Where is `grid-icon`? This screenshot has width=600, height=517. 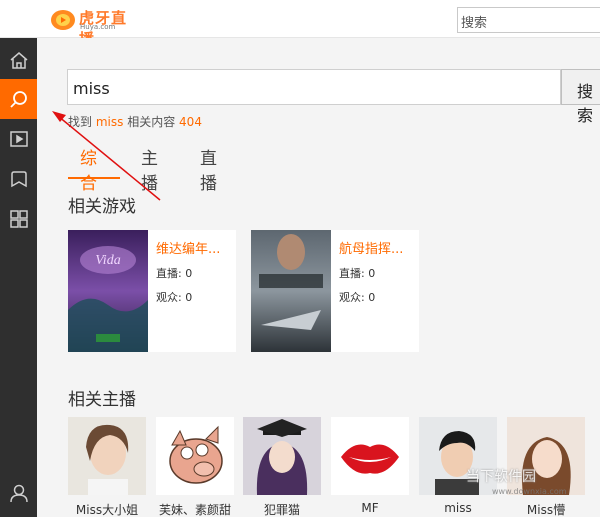
grid-icon is located at coordinates (18, 219).